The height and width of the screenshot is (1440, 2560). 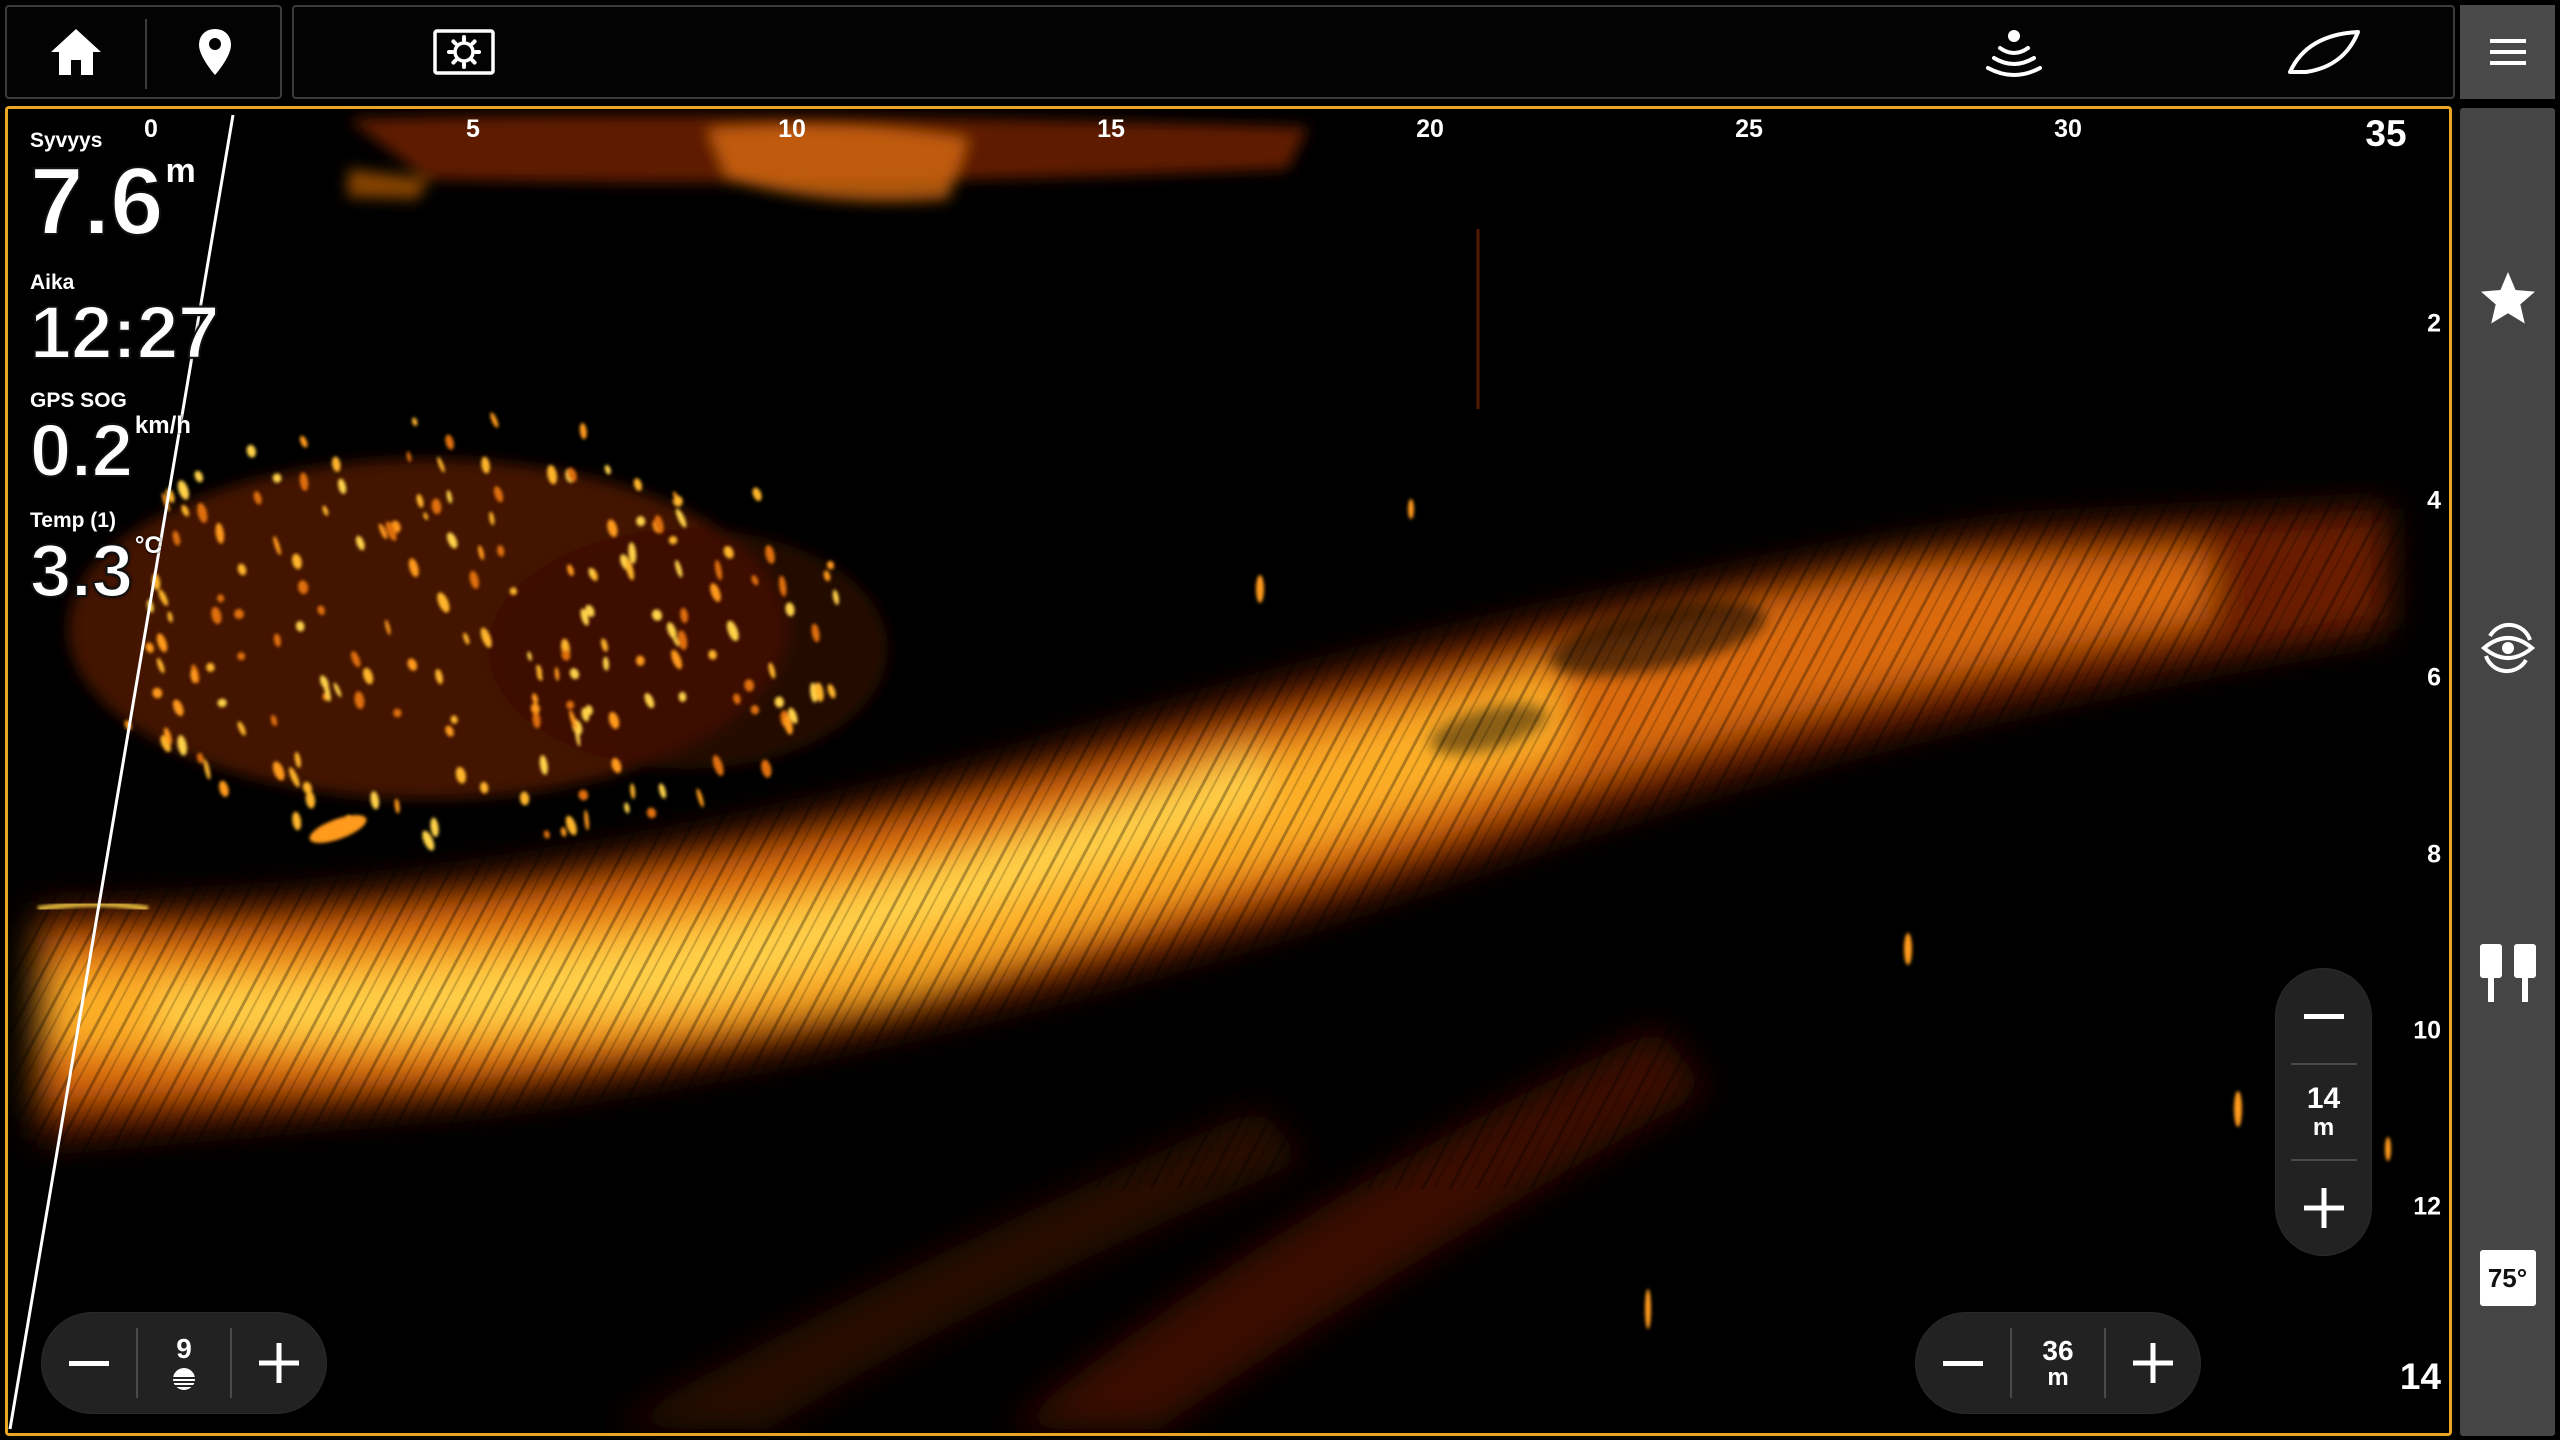 I want to click on depth-value: 7.6, so click(x=96, y=201).